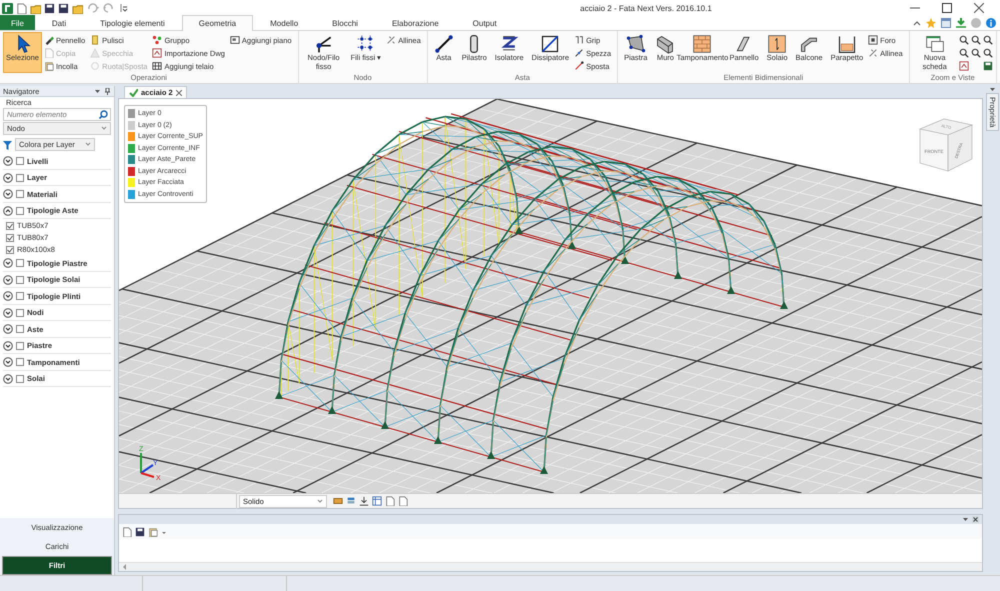 This screenshot has height=591, width=1000. Describe the element at coordinates (579, 66) in the screenshot. I see `move-icon` at that location.